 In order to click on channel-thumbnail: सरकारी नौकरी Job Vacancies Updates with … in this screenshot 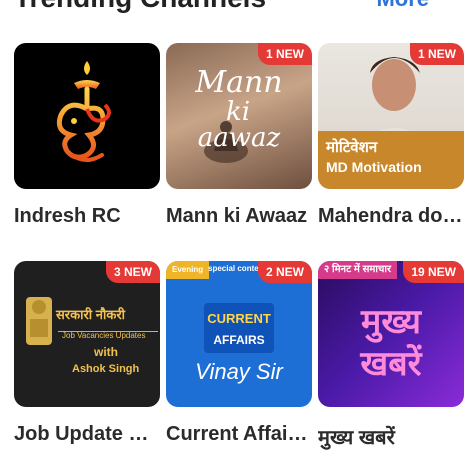, I will do `click(87, 334)`.